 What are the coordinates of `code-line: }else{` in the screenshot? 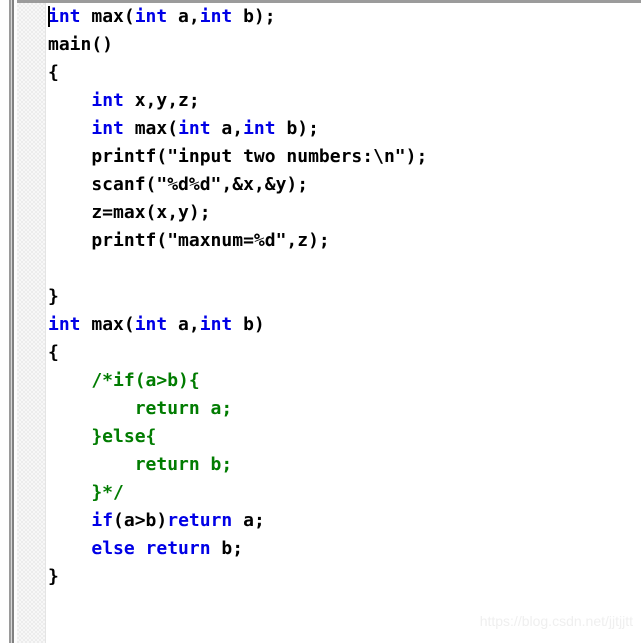 It's located at (344, 437).